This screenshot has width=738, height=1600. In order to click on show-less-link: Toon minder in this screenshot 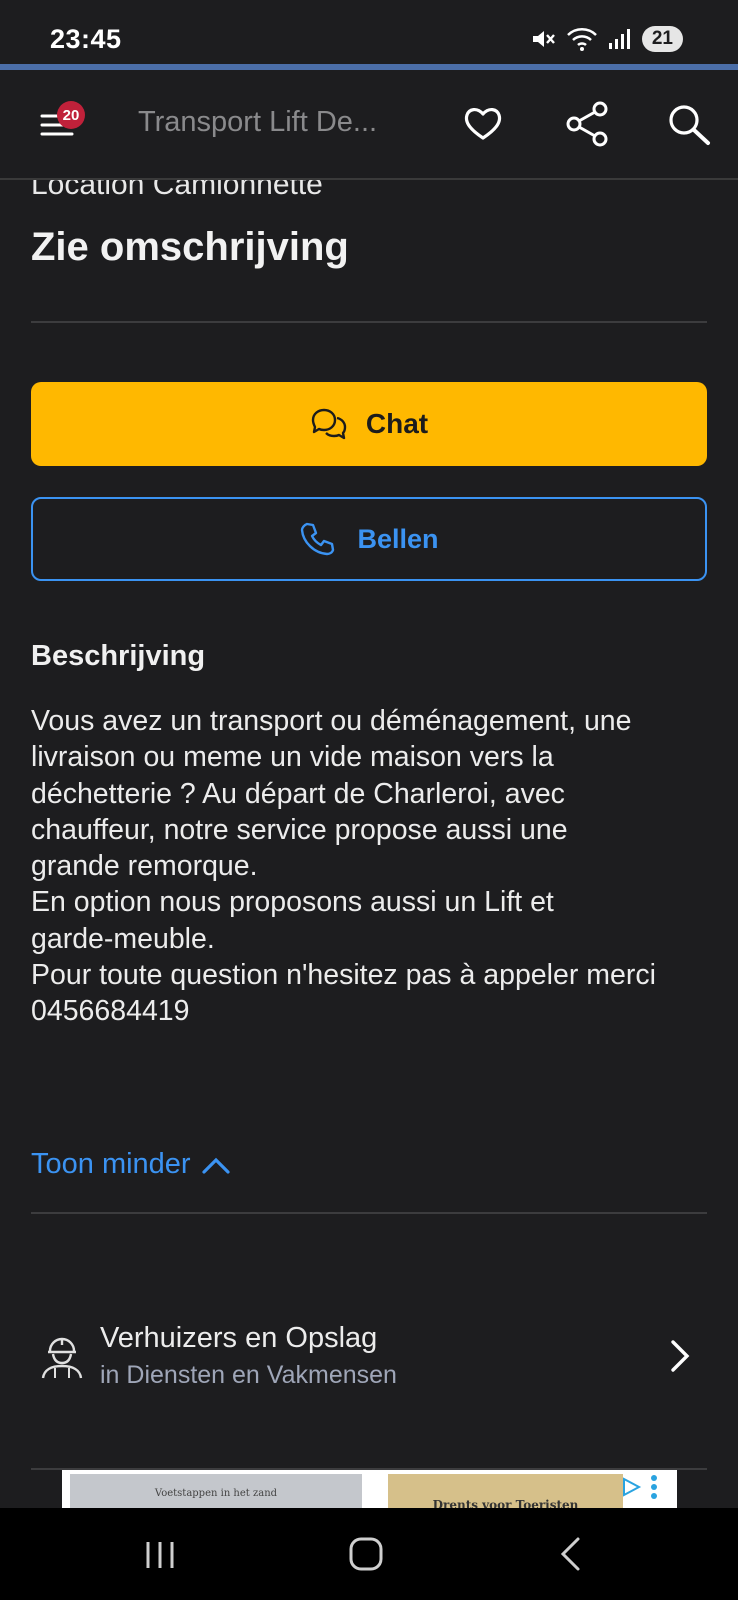, I will do `click(131, 1164)`.